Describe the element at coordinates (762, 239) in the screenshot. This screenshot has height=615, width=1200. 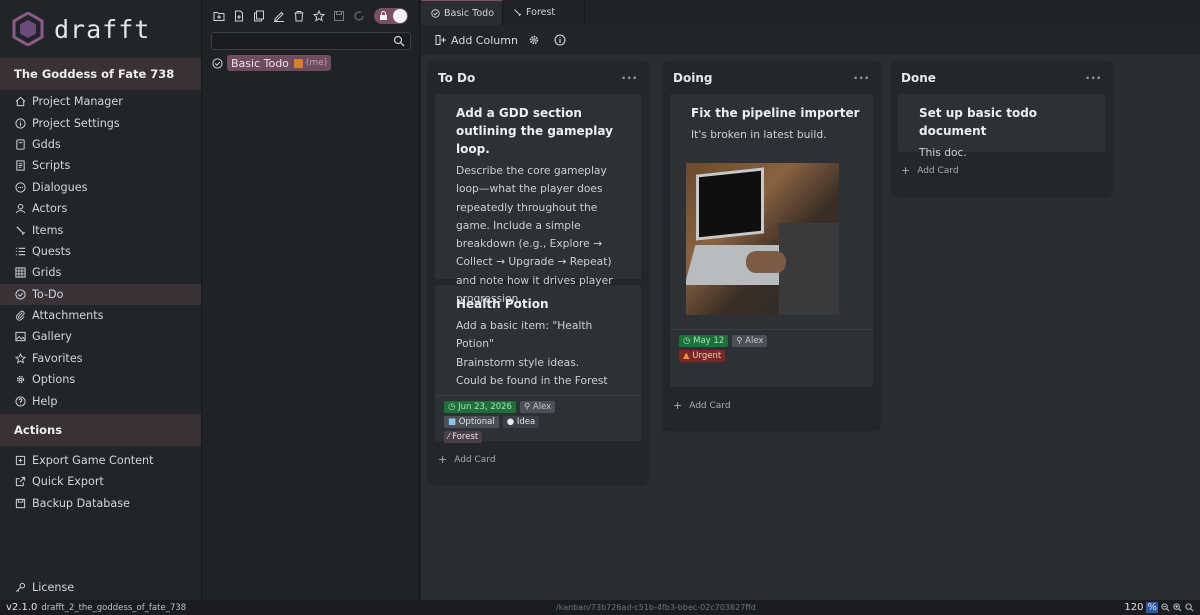
I see `card-image-laptop` at that location.